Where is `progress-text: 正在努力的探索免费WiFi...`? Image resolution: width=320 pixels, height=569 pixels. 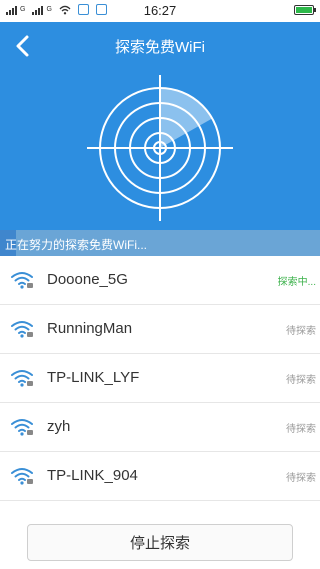
progress-text: 正在努力的探索免费WiFi... is located at coordinates (76, 245).